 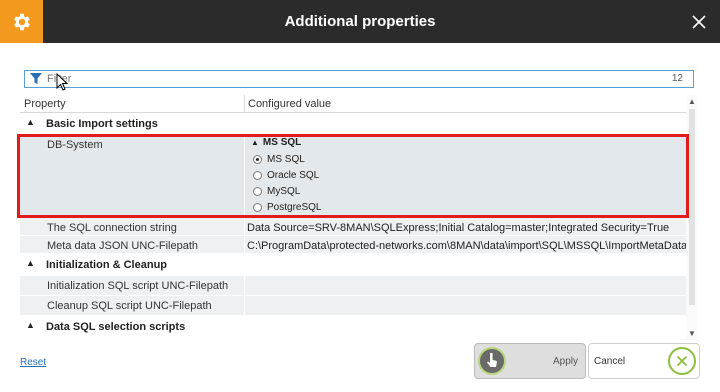 I want to click on touch-icon, so click(x=492, y=361).